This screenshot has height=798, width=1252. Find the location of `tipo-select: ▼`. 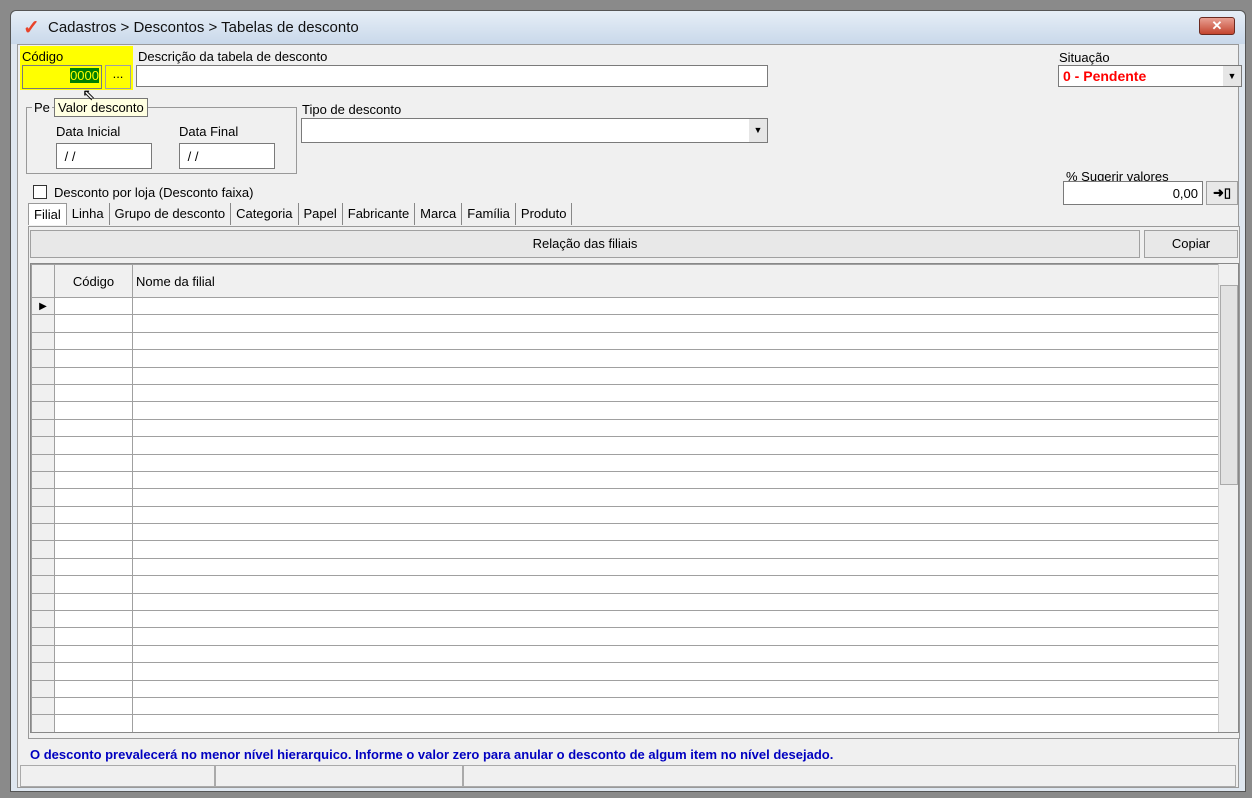

tipo-select: ▼ is located at coordinates (534, 130).